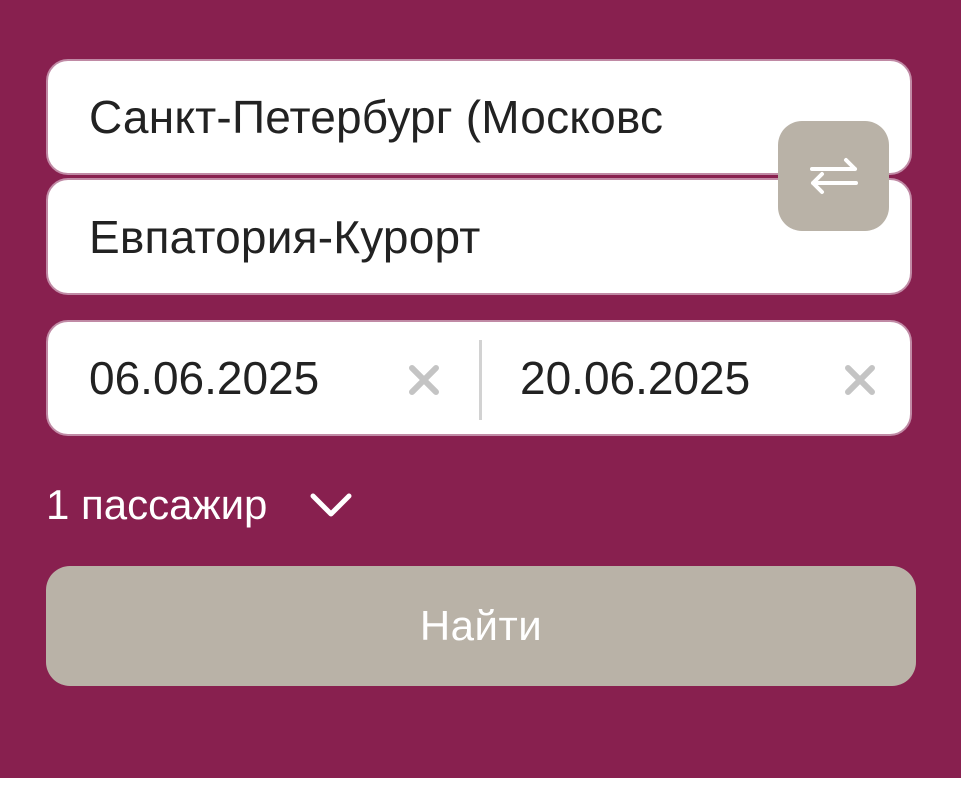 The height and width of the screenshot is (788, 961). I want to click on dates-field: 06.06.2025 20.06.2025, so click(479, 378).